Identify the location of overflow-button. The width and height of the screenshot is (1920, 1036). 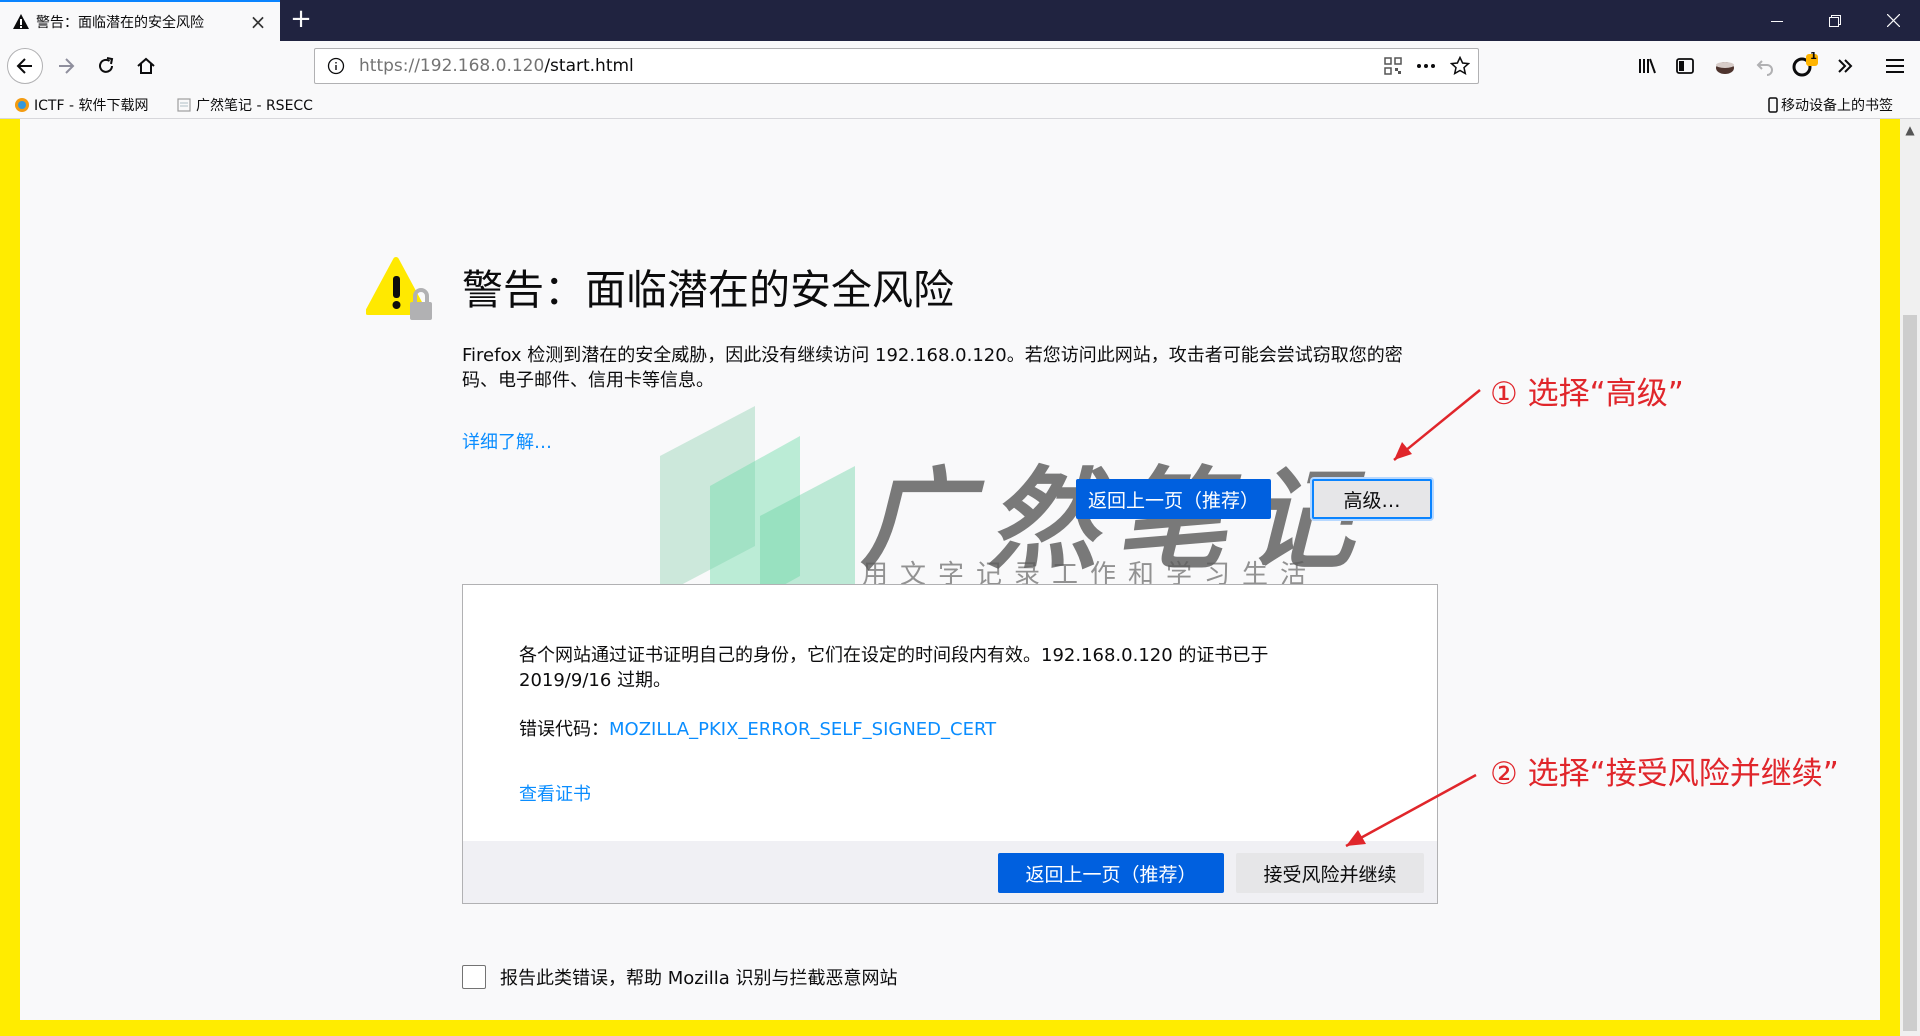
(1845, 66).